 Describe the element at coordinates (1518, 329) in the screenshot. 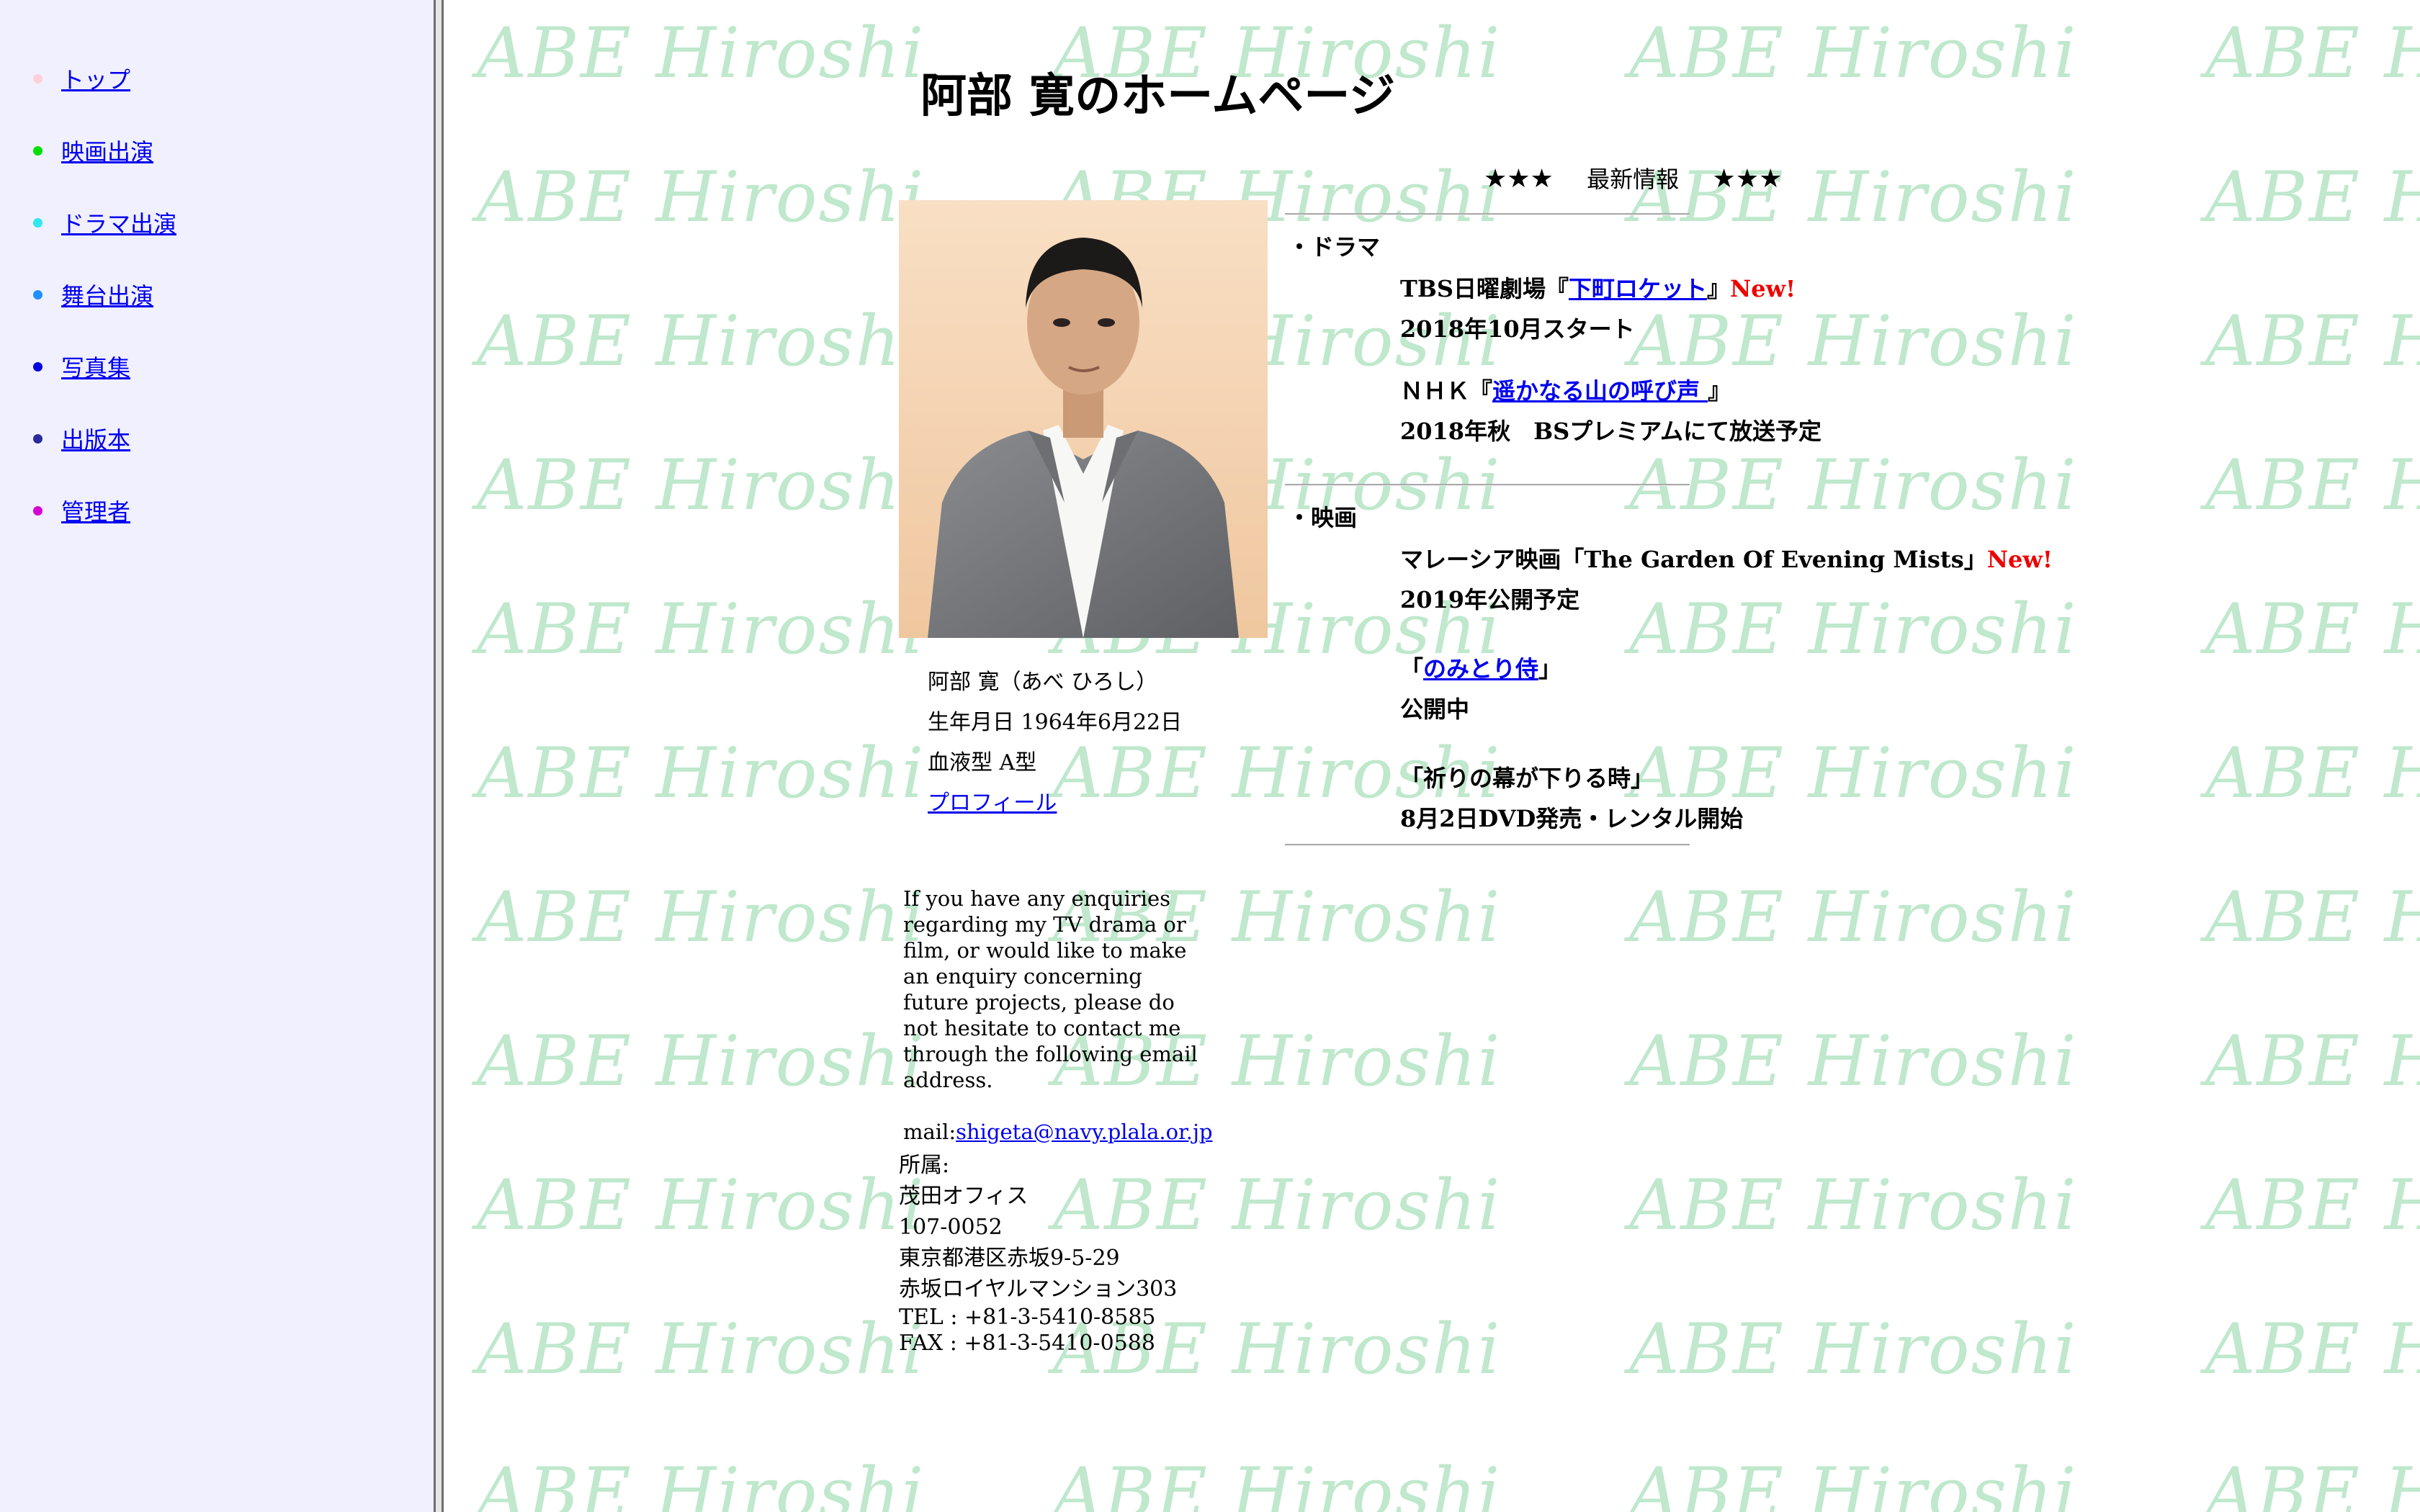

I see `drama-item-1-date: 2018年10月スタート` at that location.